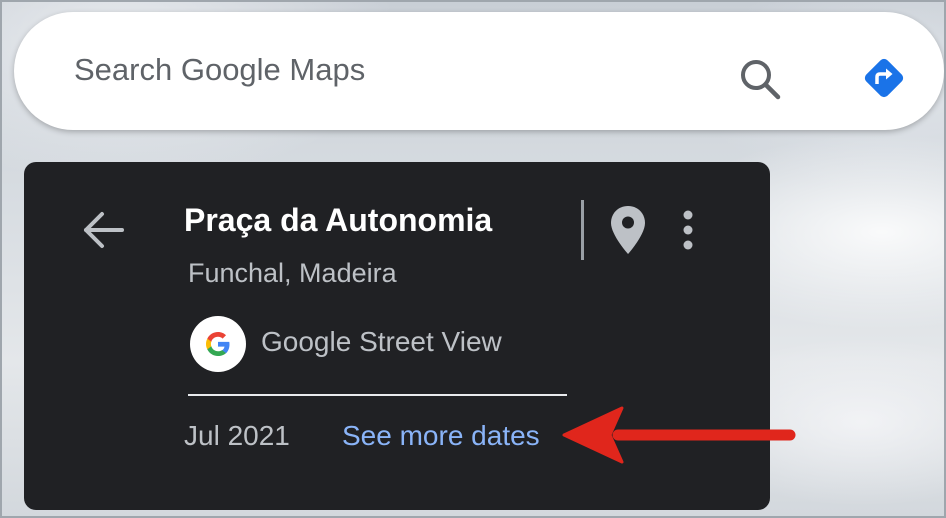 The width and height of the screenshot is (946, 518). I want to click on more-vert-icon, so click(688, 230).